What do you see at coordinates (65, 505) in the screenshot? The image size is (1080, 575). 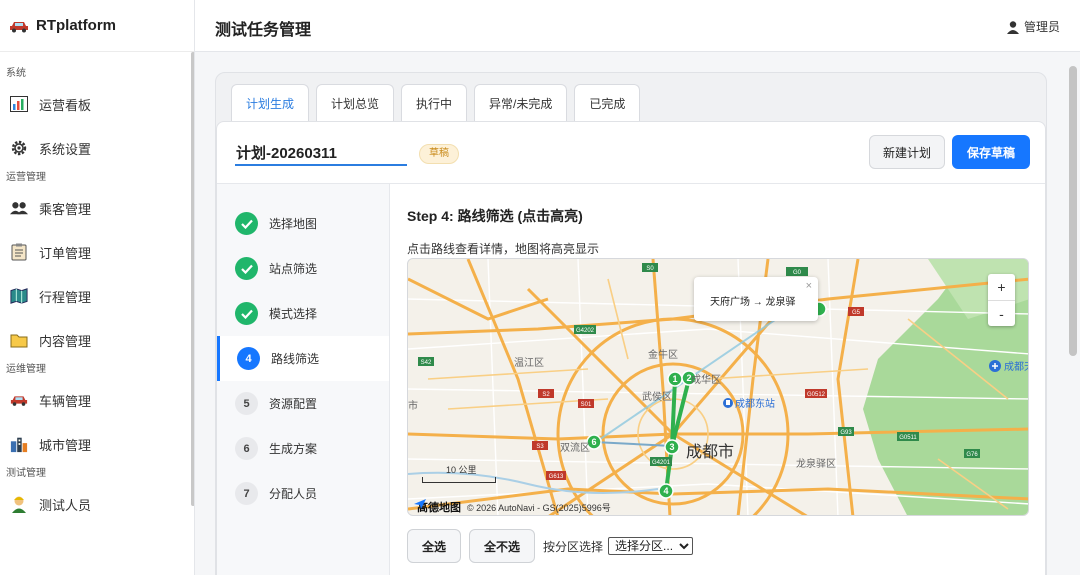 I see `sidebar-item-label: 测试人员` at bounding box center [65, 505].